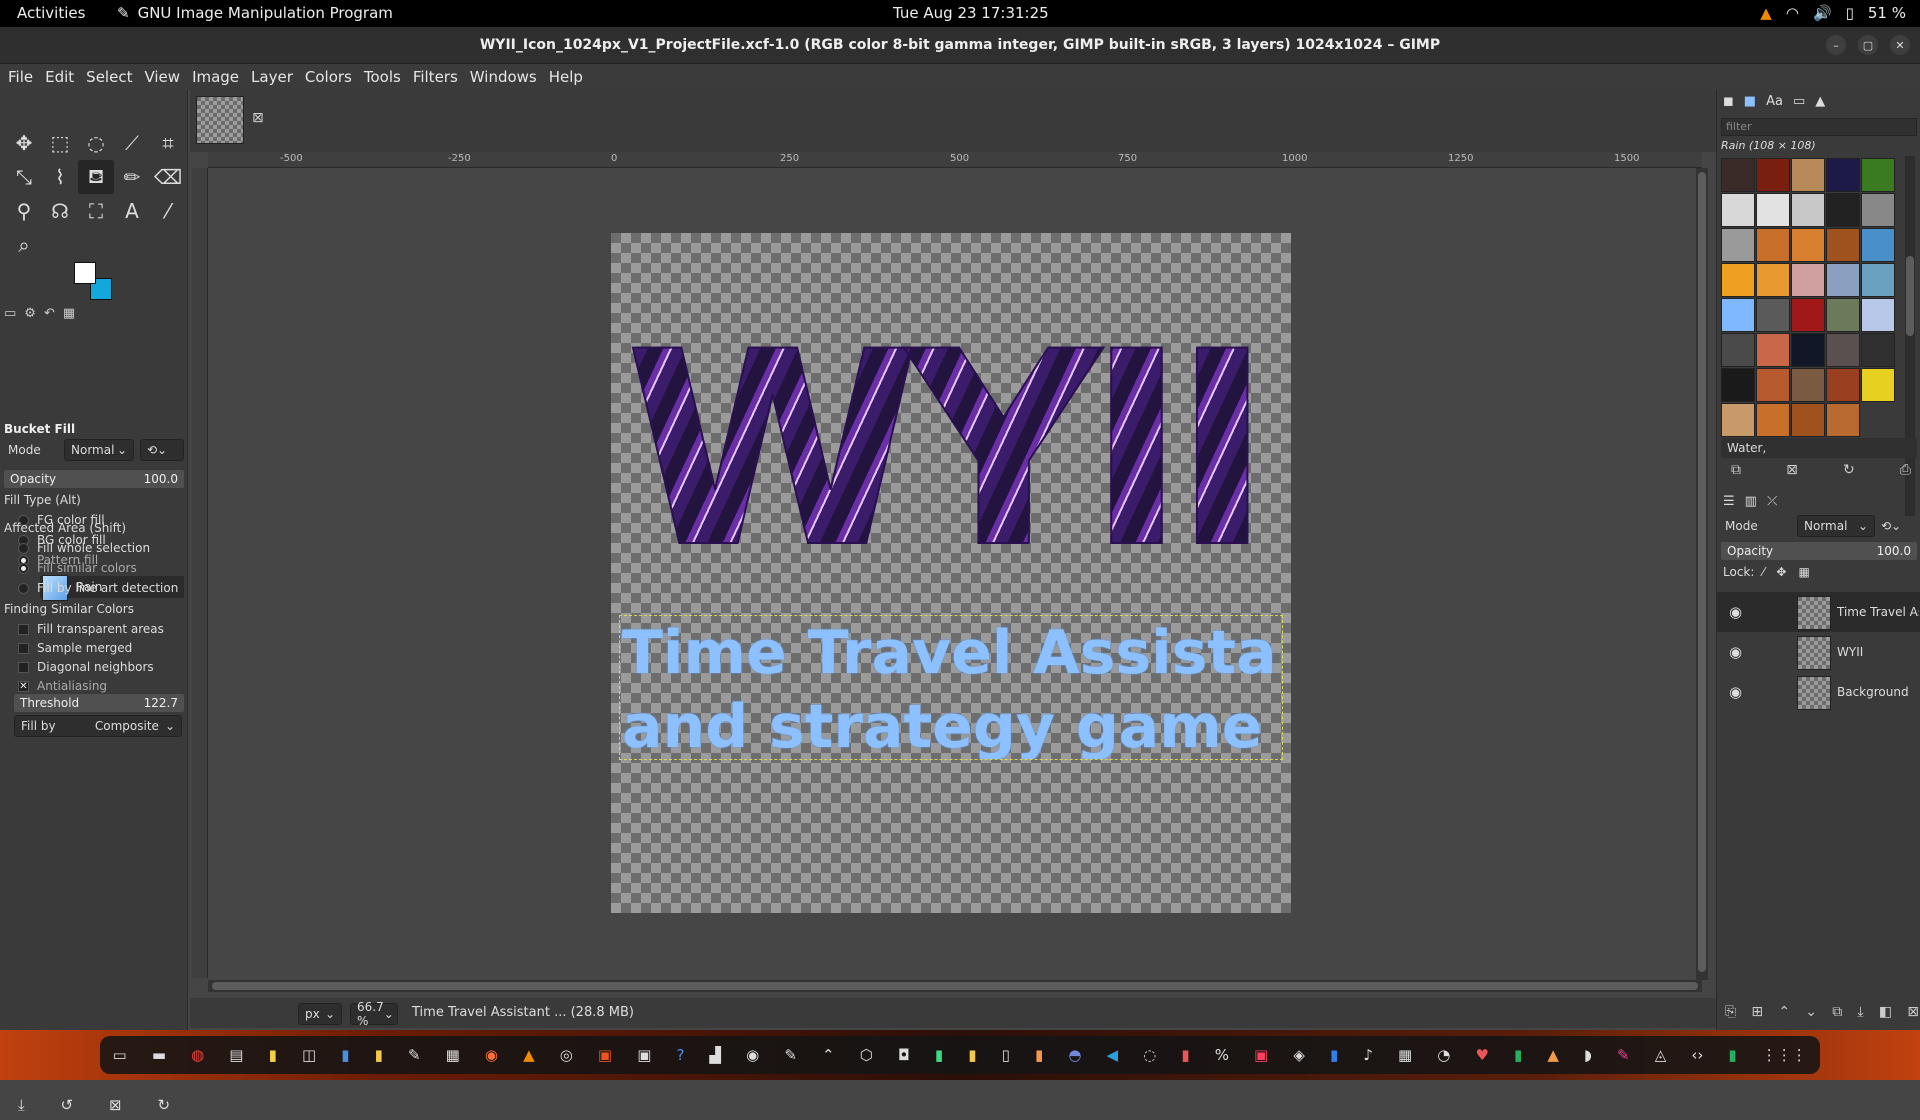 This screenshot has height=1120, width=1920. What do you see at coordinates (529, 1055) in the screenshot?
I see `vlc-icon: ▲` at bounding box center [529, 1055].